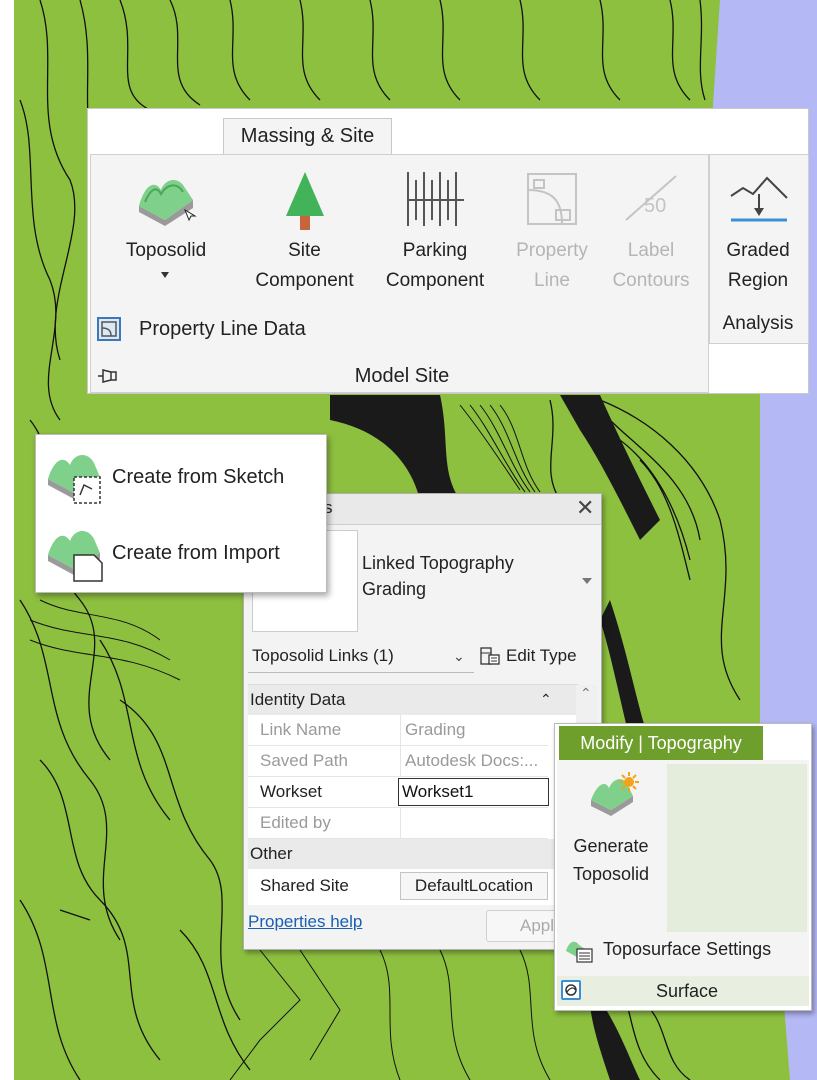 This screenshot has width=817, height=1080. What do you see at coordinates (398, 823) in the screenshot?
I see `property-row-edited-by: Edited by` at bounding box center [398, 823].